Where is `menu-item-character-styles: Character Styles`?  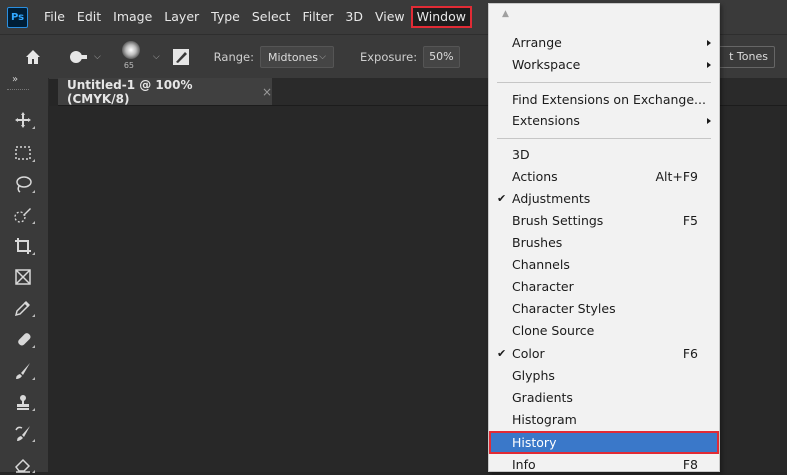
menu-item-character-styles: Character Styles is located at coordinates (604, 309).